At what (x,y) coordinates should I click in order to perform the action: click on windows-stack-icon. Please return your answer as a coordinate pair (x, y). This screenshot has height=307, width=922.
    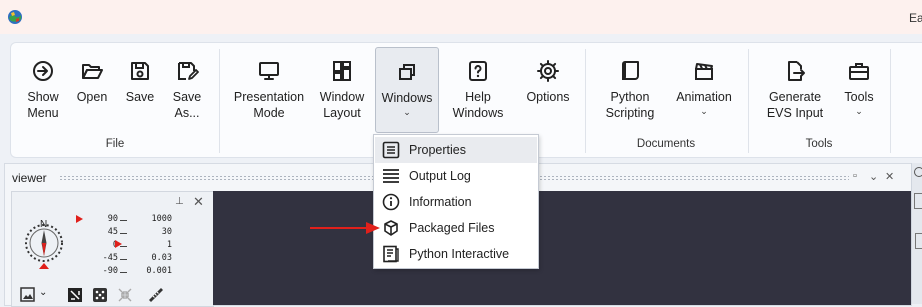
    Looking at the image, I should click on (407, 72).